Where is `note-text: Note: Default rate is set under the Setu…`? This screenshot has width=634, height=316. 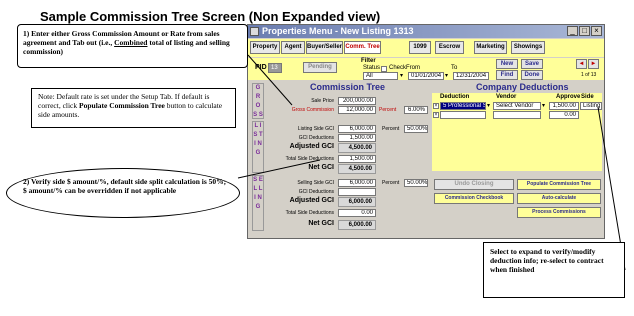
note-text: Note: Default rate is set under the Setu… is located at coordinates (135, 105).